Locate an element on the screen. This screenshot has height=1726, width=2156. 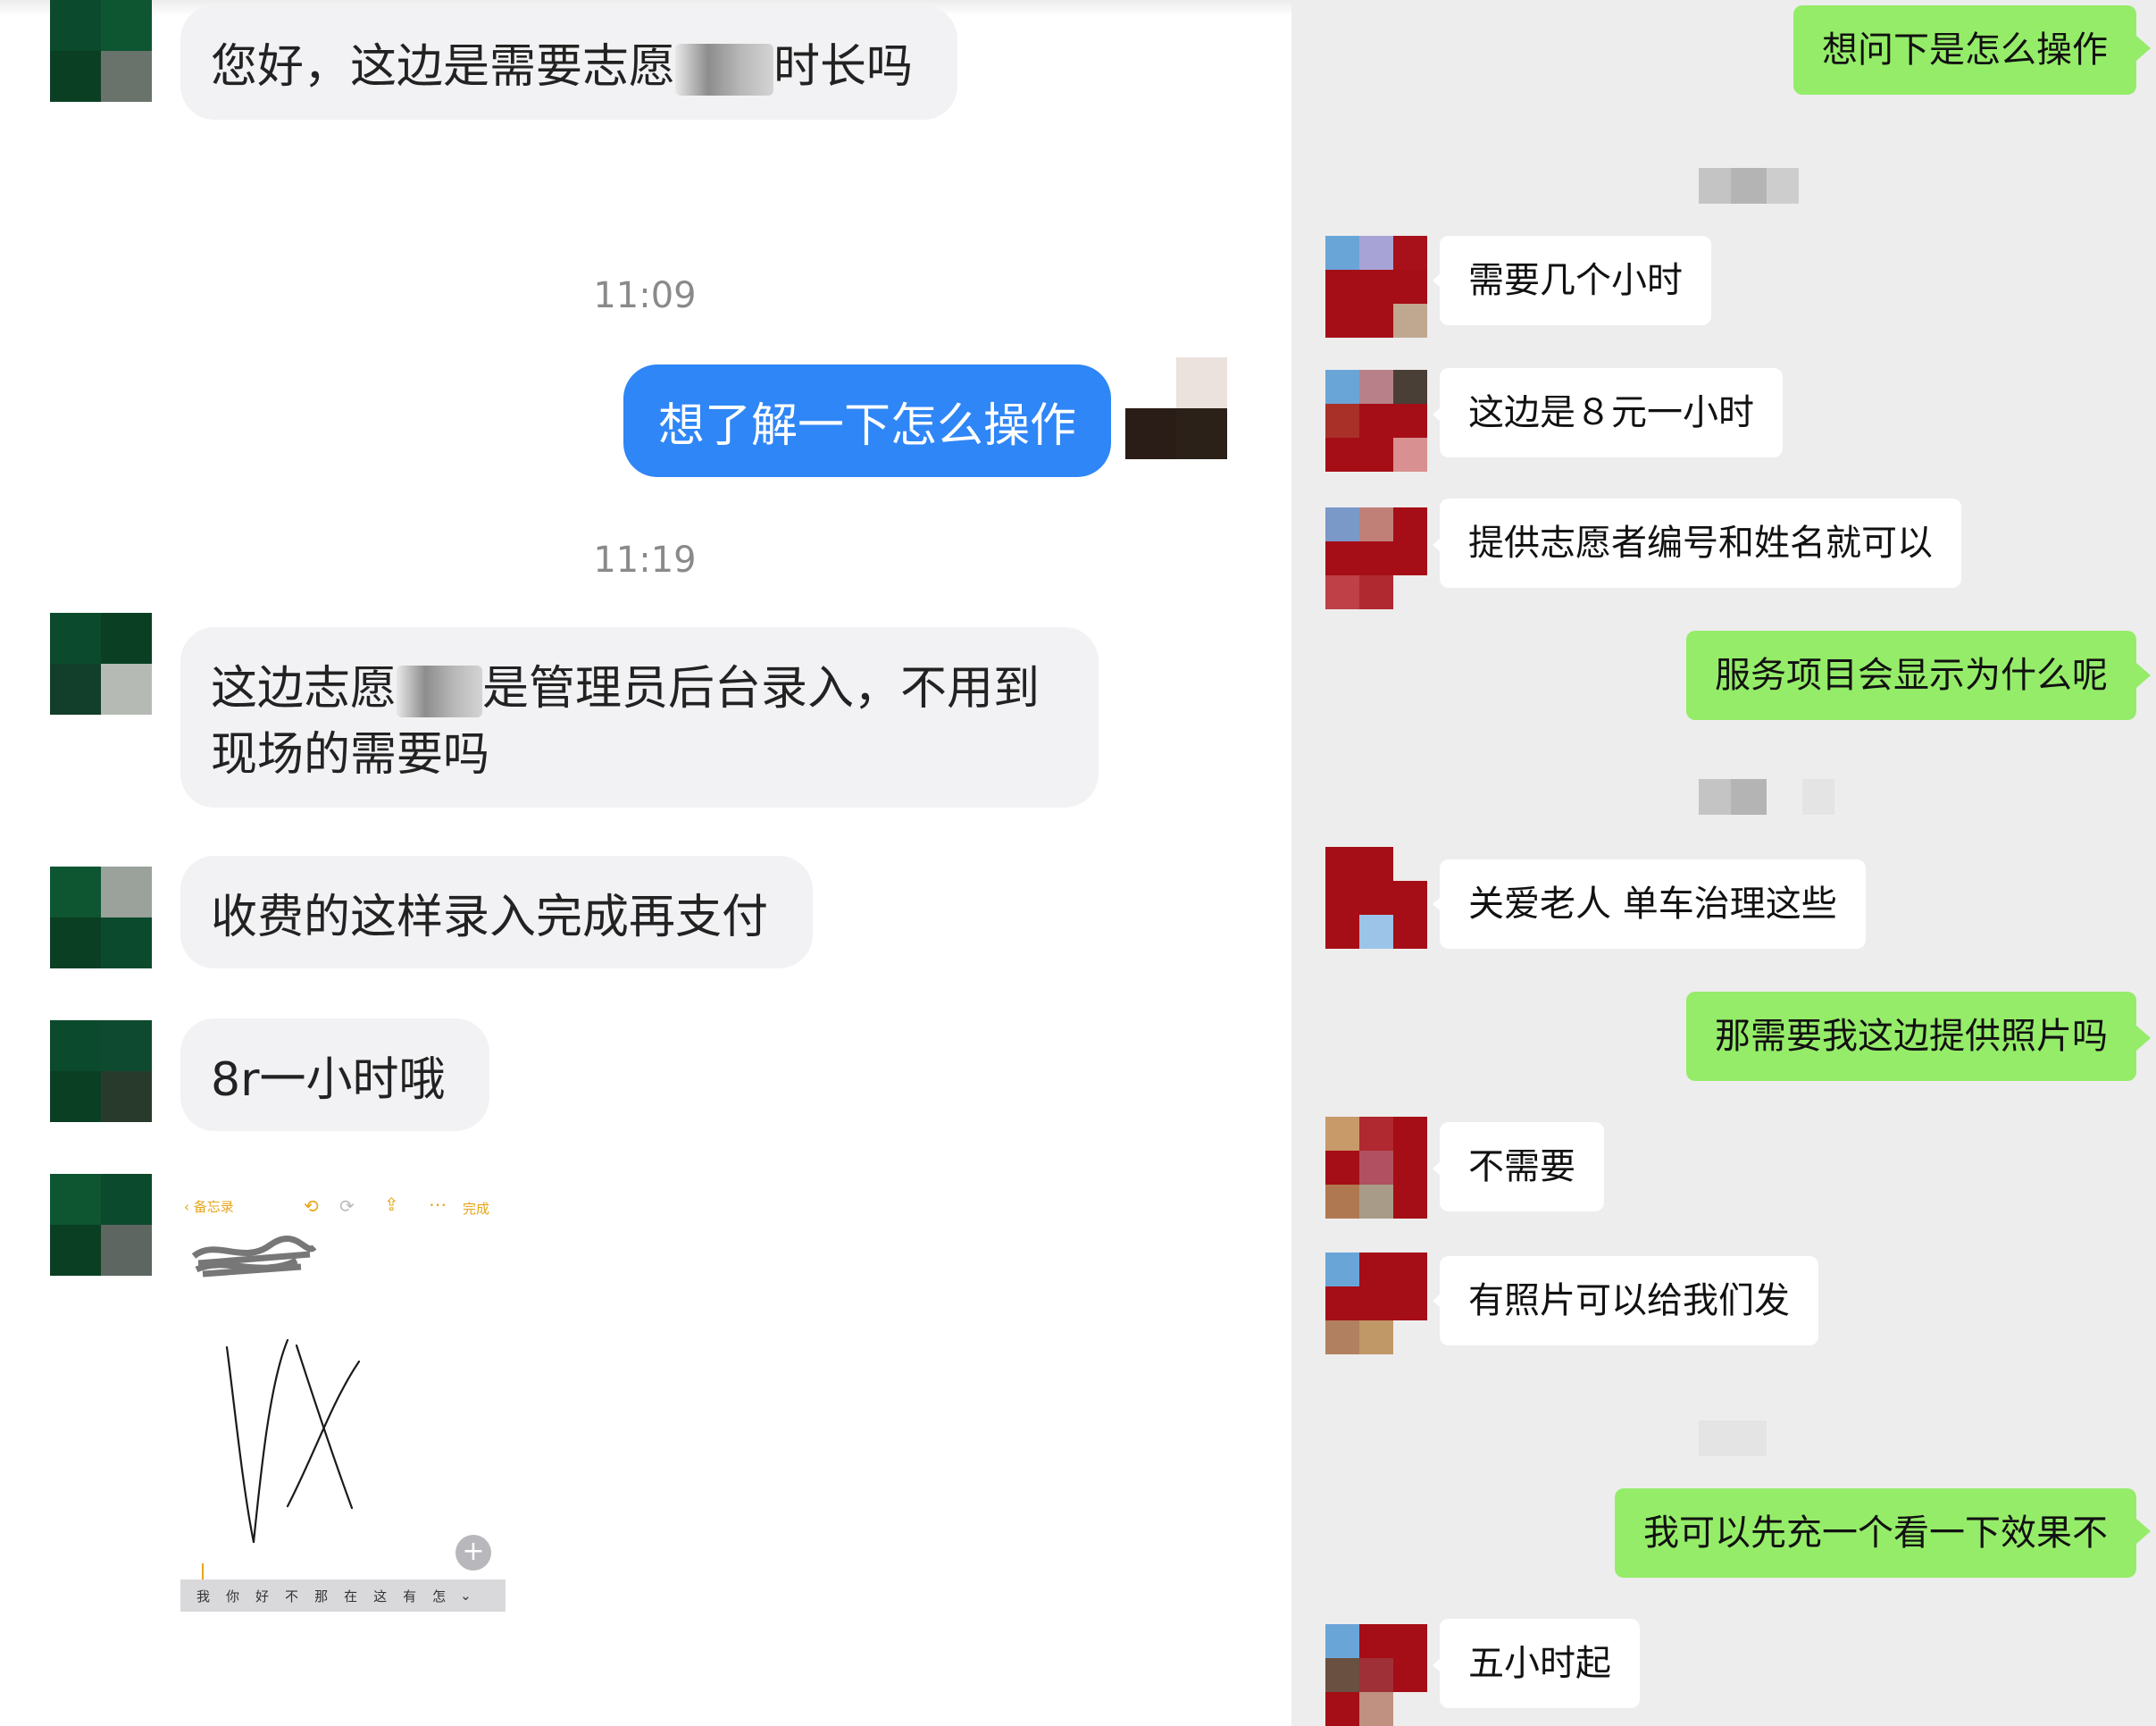
message-bubble-outgoing: 我可以先充一个看一下效果不 is located at coordinates (1875, 1533).